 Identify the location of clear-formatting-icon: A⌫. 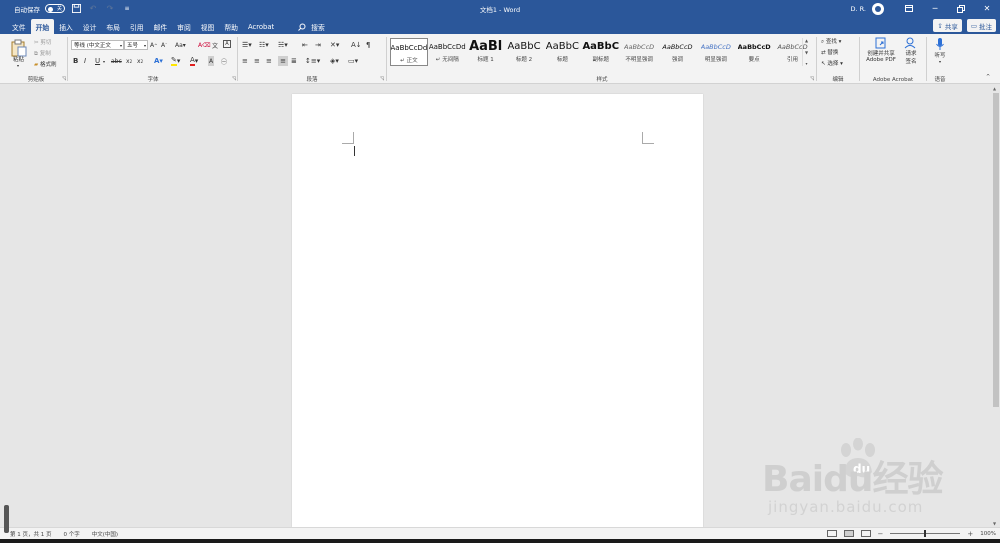
(204, 45).